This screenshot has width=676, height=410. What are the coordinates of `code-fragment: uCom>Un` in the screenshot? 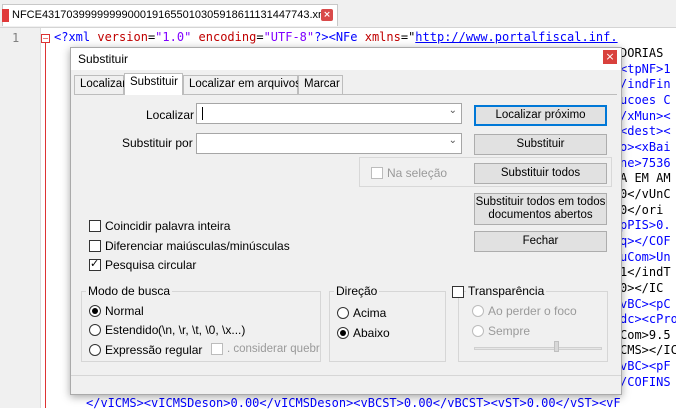 It's located at (645, 256).